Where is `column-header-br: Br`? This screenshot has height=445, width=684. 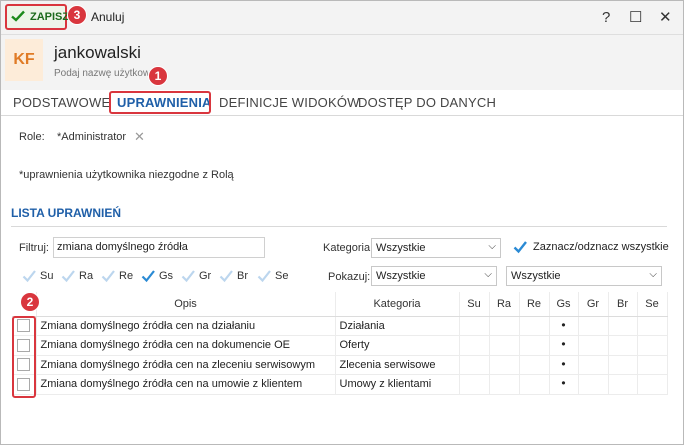
column-header-br: Br is located at coordinates (623, 304).